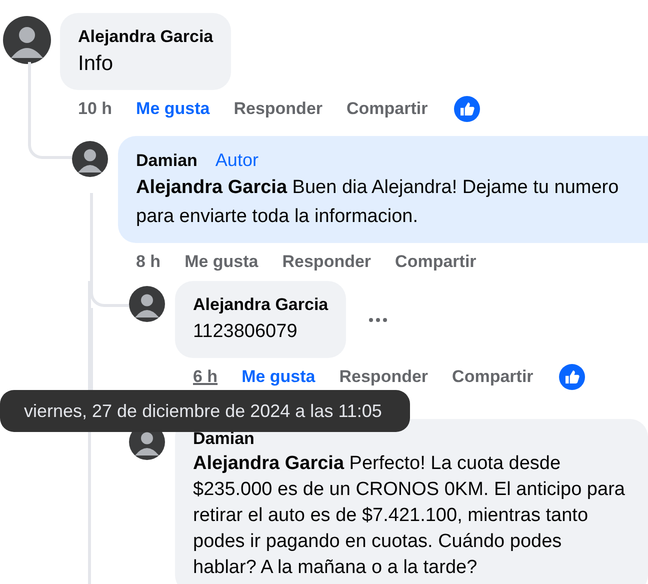  I want to click on date-tooltip: viernes, 27 de diciembre de 2024 a las 11:05, so click(205, 411).